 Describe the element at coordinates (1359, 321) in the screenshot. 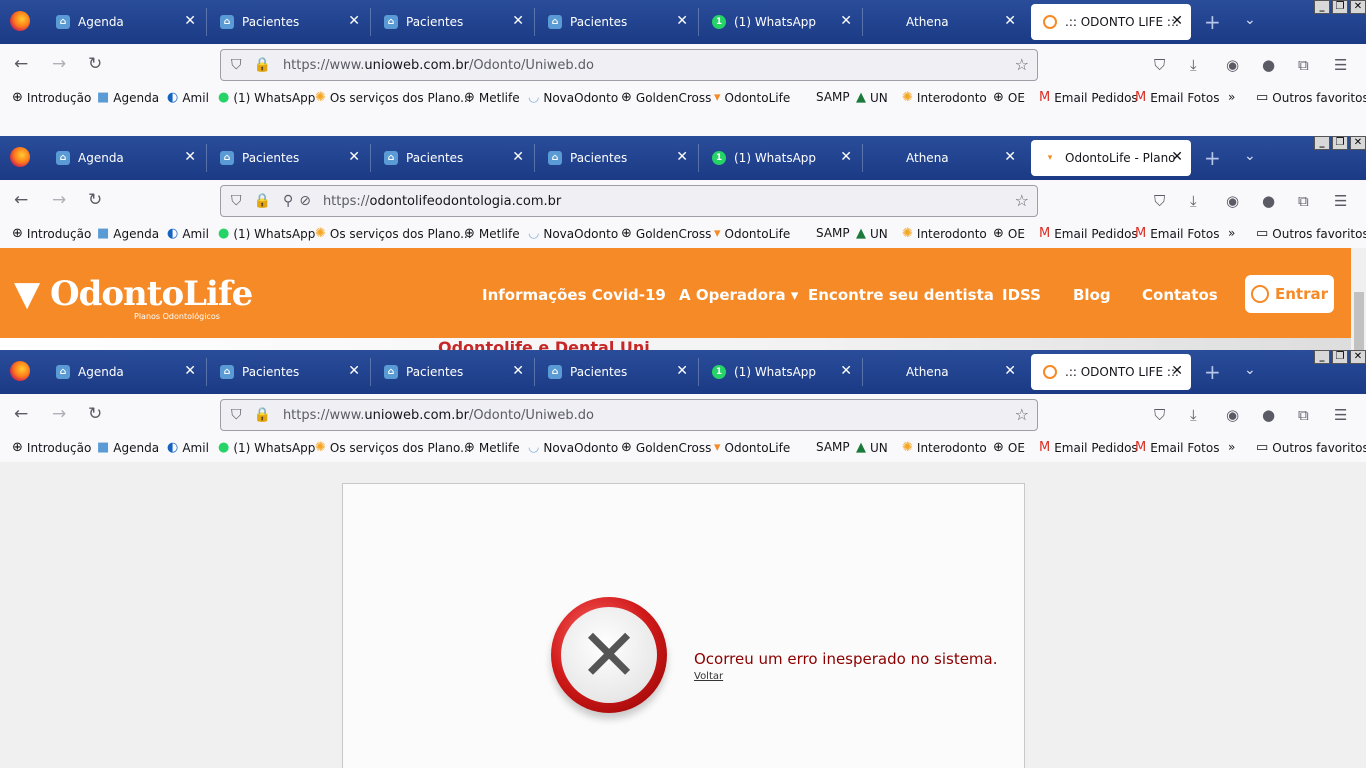

I see `scrollbar-thumb` at that location.